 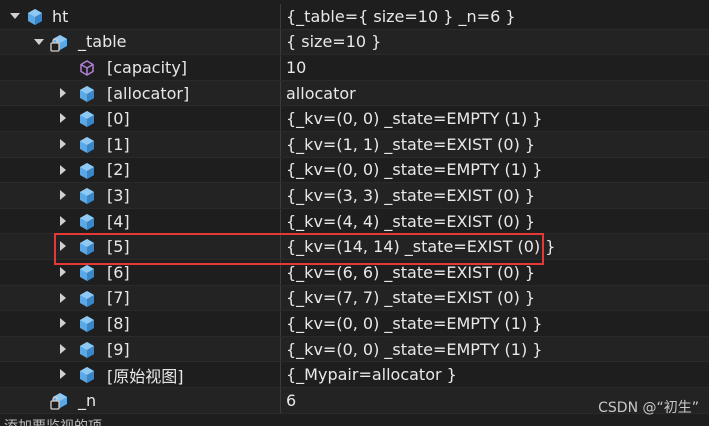 What do you see at coordinates (118, 119) in the screenshot?
I see `watch-name: [0]` at bounding box center [118, 119].